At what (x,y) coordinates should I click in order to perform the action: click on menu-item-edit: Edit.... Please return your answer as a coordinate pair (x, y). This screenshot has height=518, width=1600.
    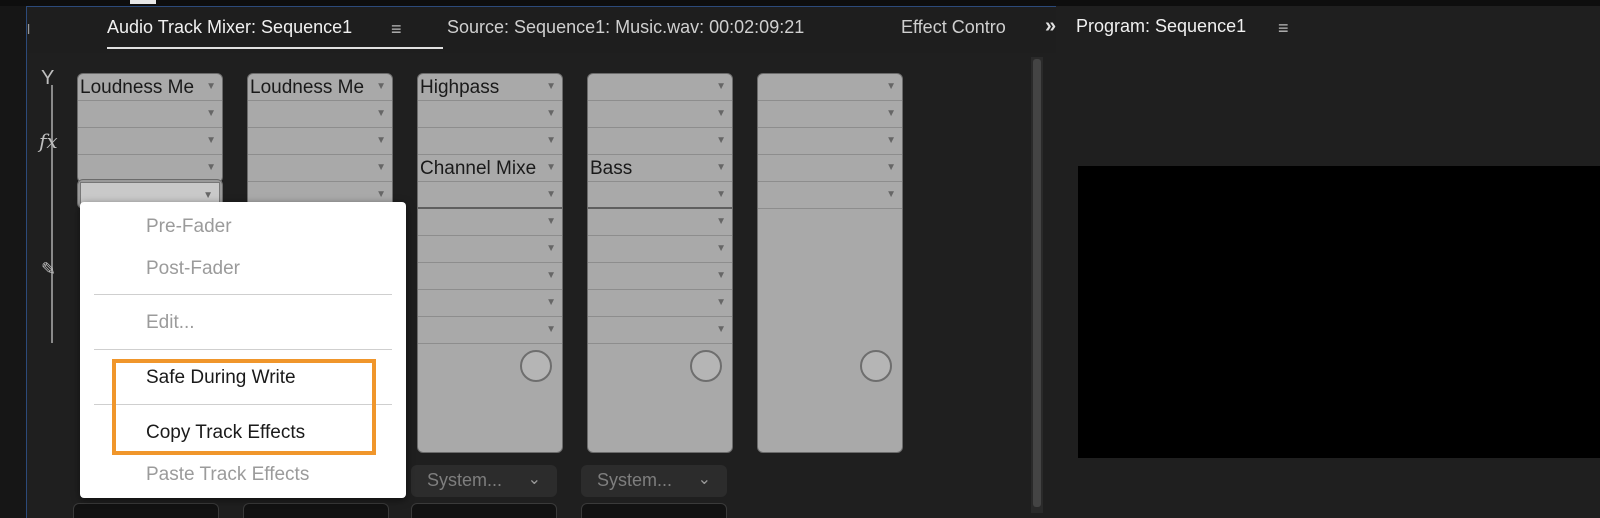
    Looking at the image, I should click on (170, 323).